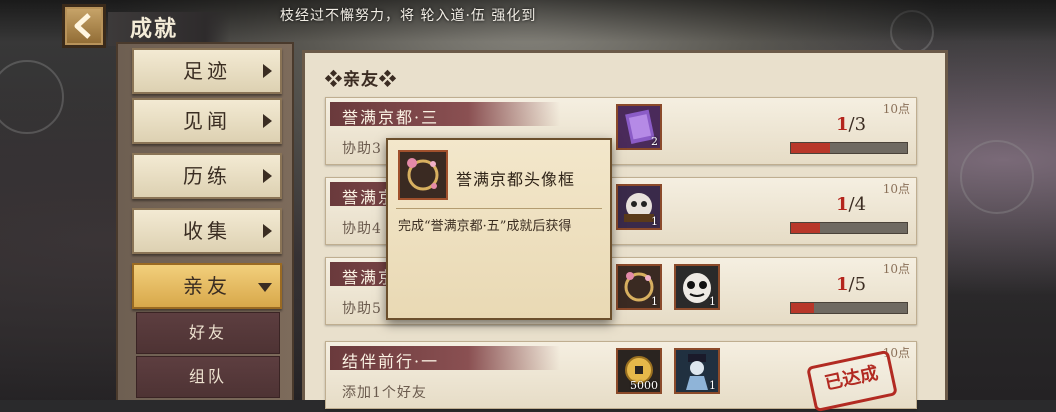 Image resolution: width=1056 pixels, height=412 pixels. Describe the element at coordinates (857, 284) in the screenshot. I see `progress-total: /5` at that location.